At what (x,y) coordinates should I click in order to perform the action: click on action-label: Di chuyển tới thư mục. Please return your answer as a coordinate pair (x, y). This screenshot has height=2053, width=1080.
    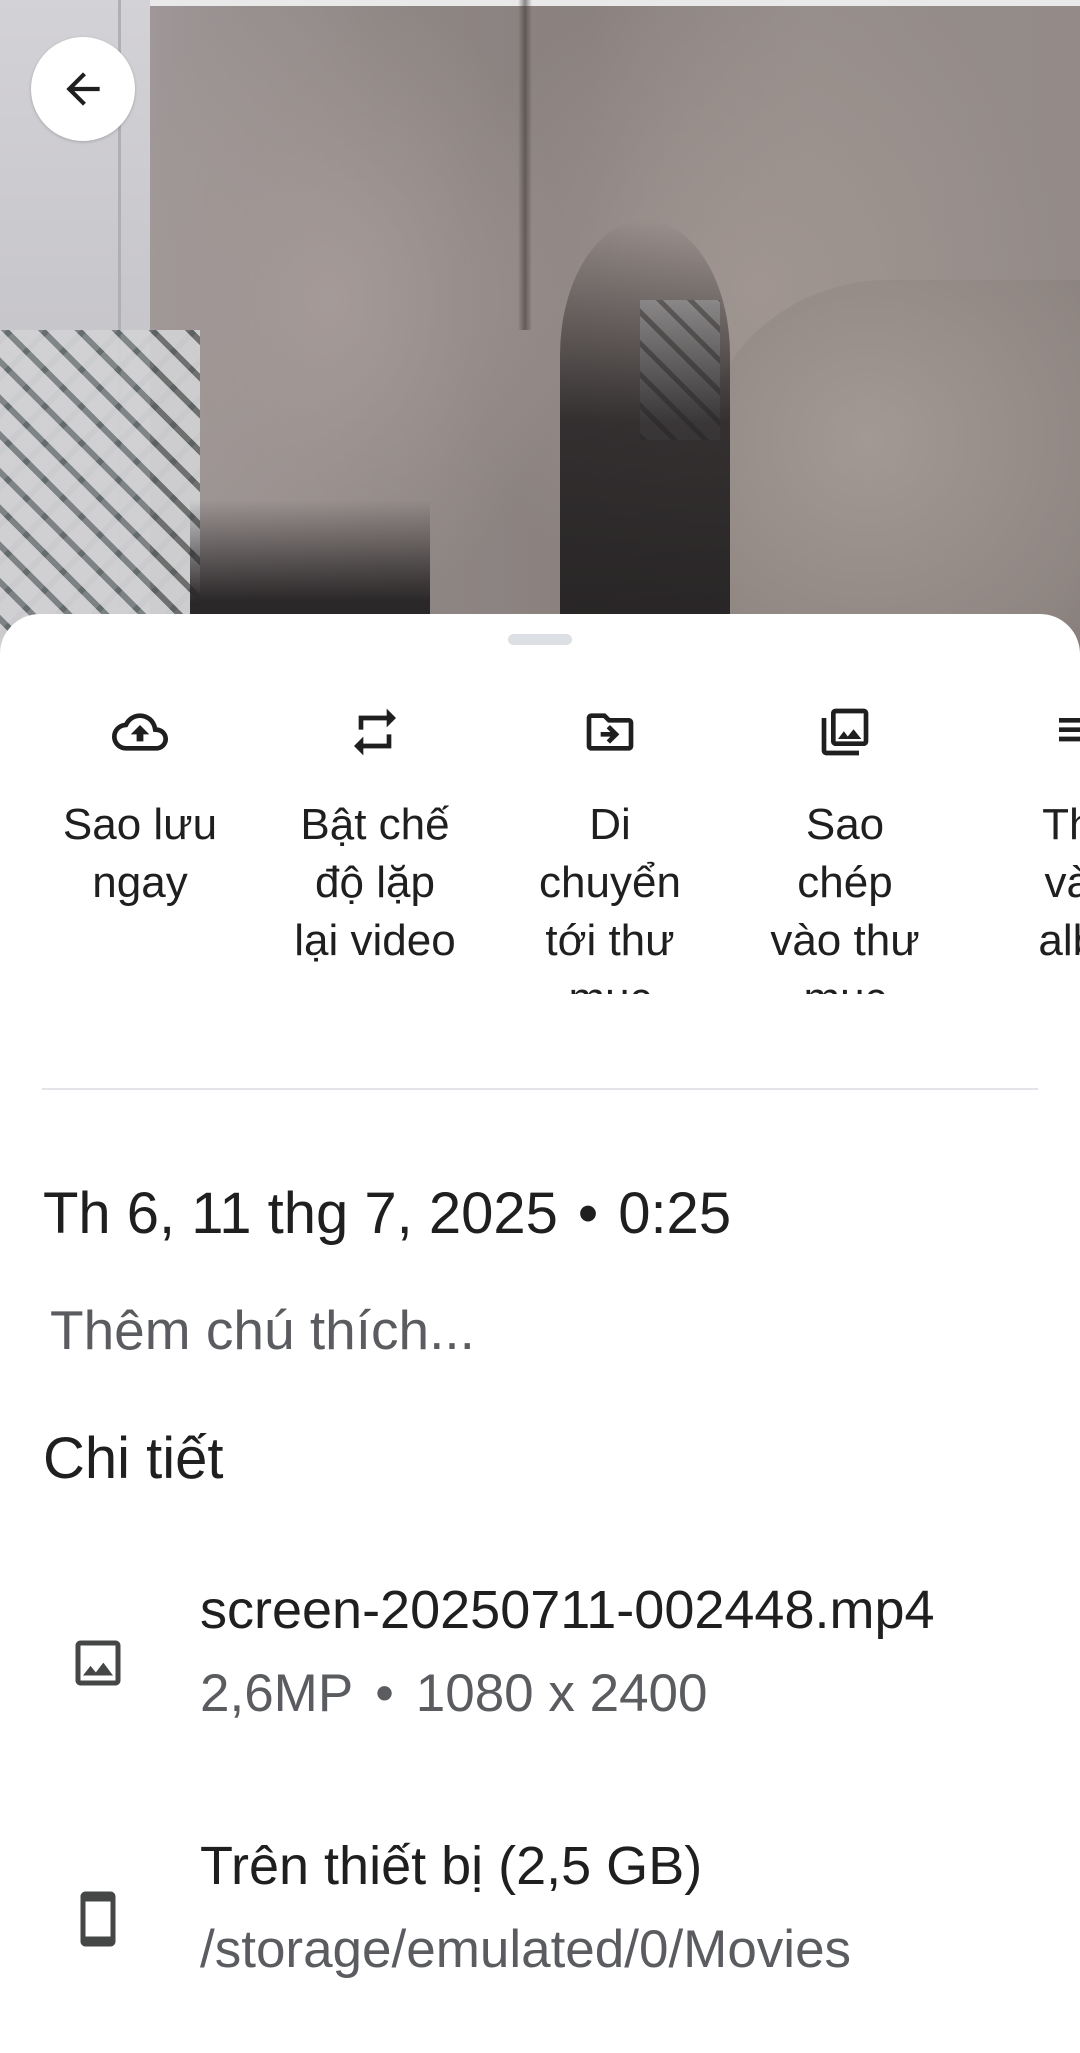
    Looking at the image, I should click on (610, 897).